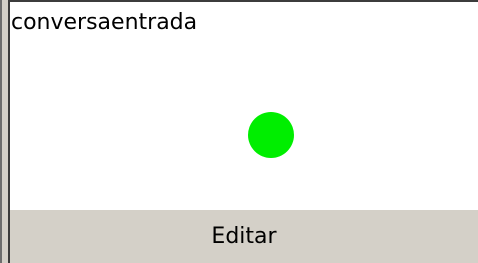 The height and width of the screenshot is (263, 478). What do you see at coordinates (104, 22) in the screenshot?
I see `panel-title: conversaentrada` at bounding box center [104, 22].